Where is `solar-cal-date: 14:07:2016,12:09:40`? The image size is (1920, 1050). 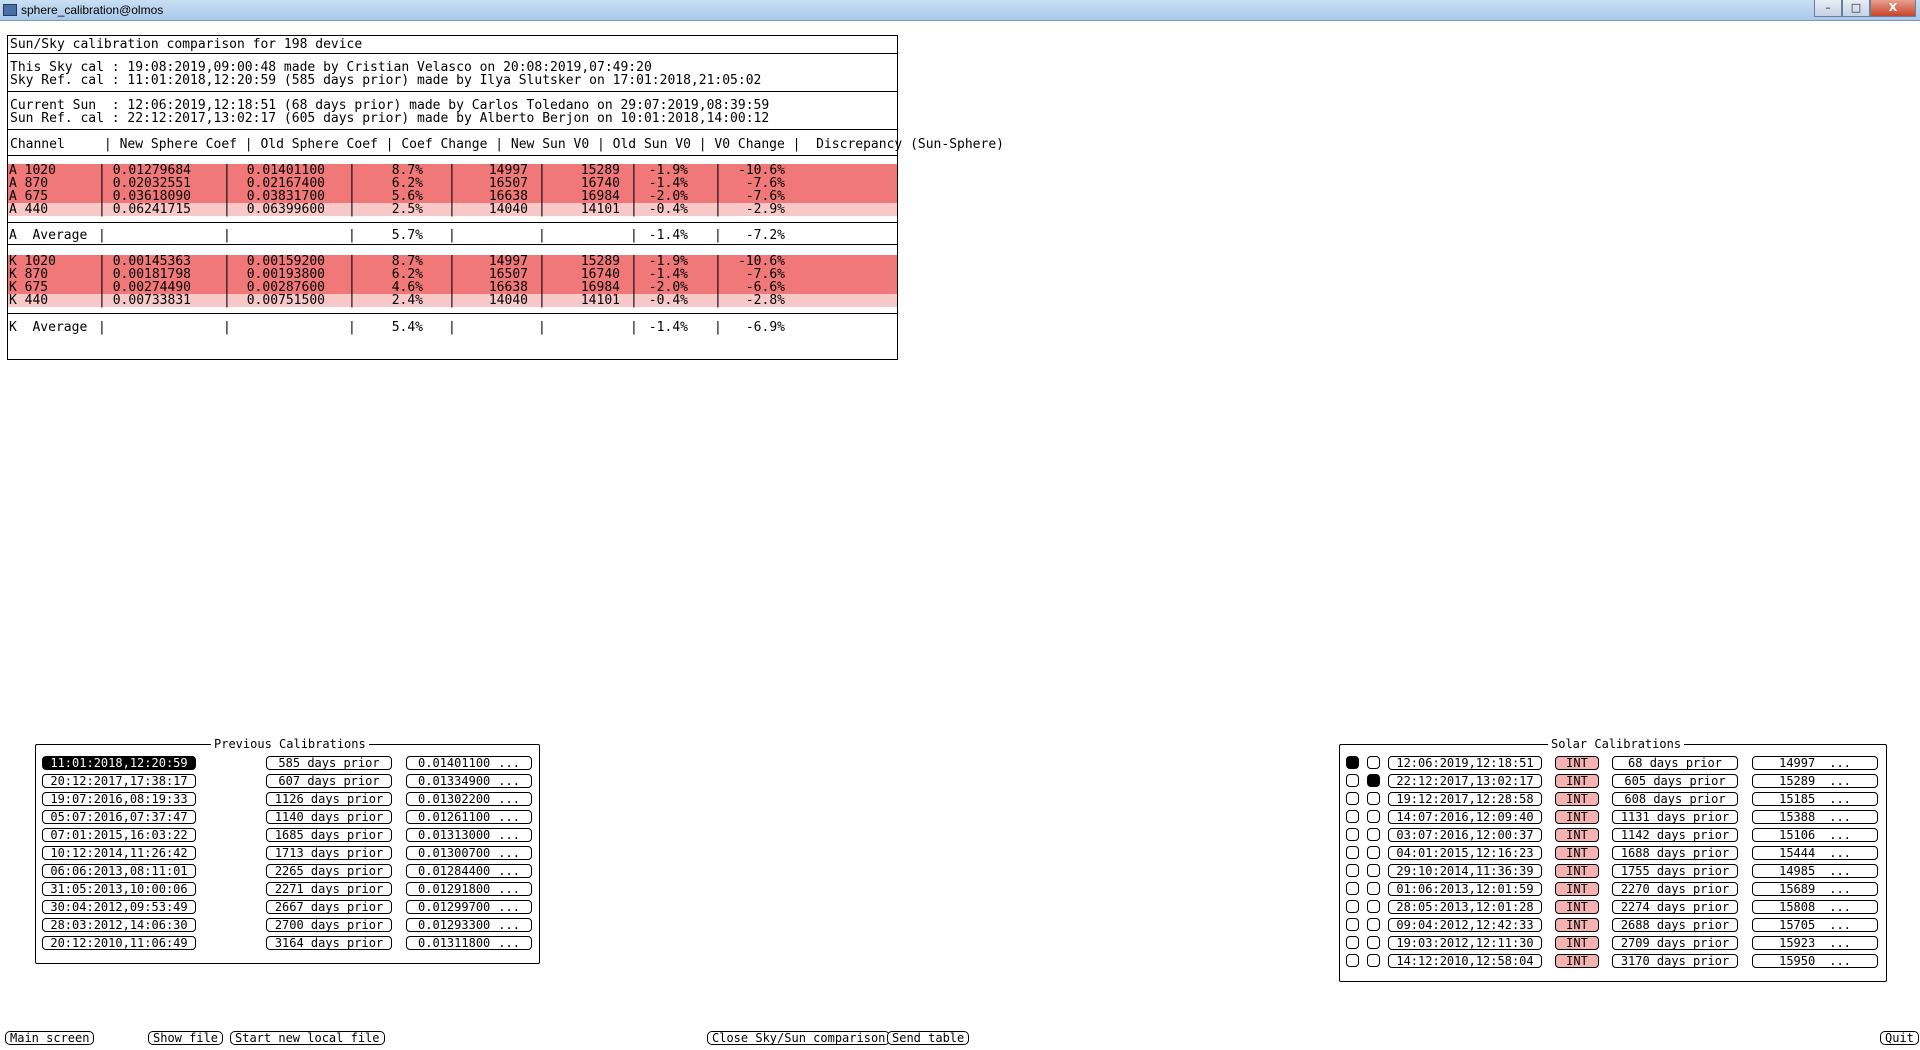 solar-cal-date: 14:07:2016,12:09:40 is located at coordinates (1465, 817).